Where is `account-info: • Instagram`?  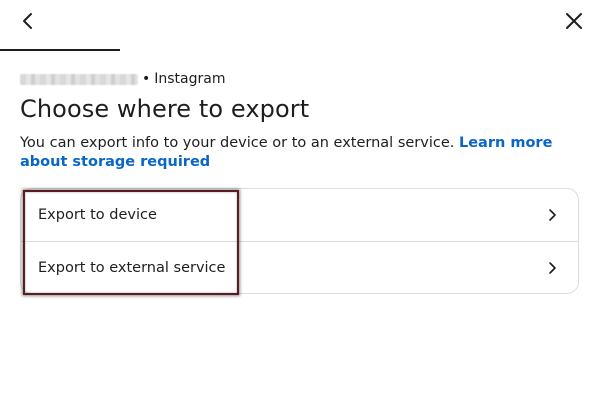
account-info: • Instagram is located at coordinates (123, 79).